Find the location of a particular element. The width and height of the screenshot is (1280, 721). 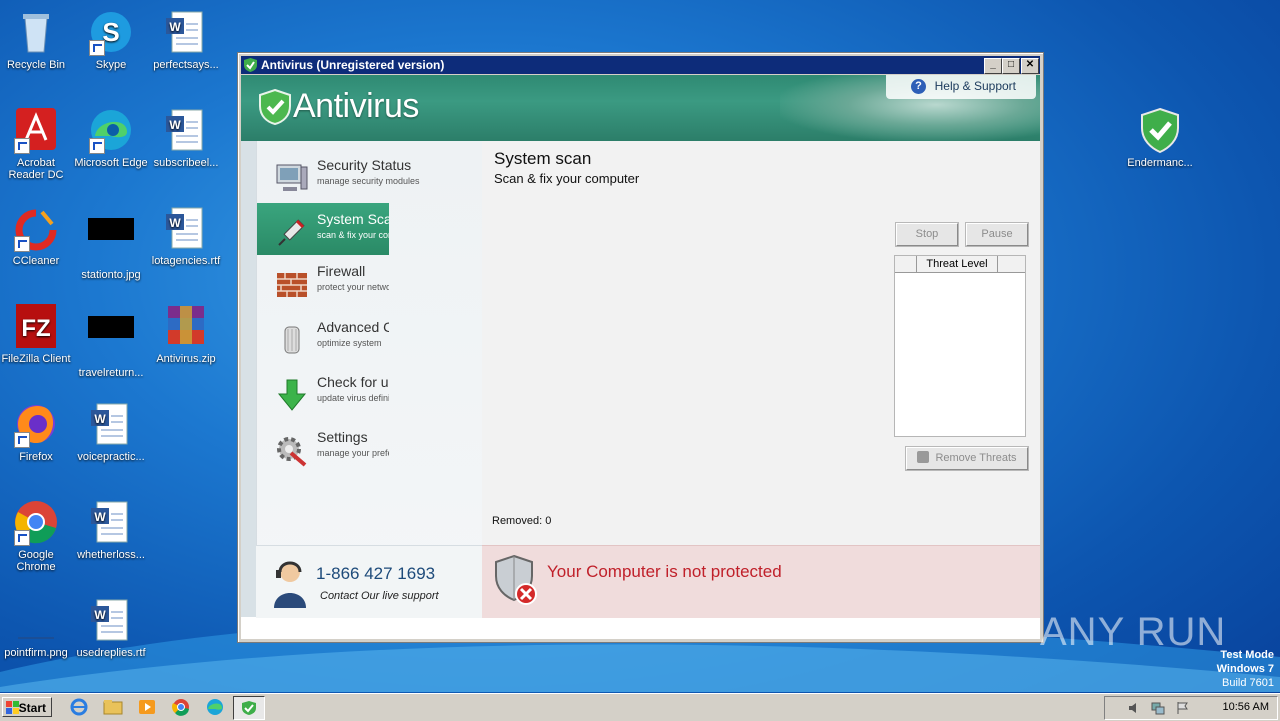

shield-icon is located at coordinates (250, 65).